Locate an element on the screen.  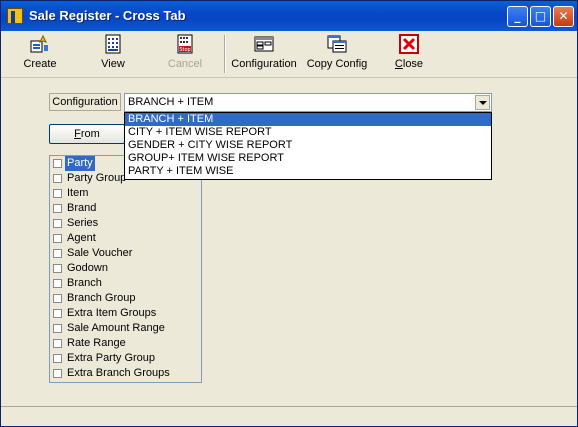
maximize-button: □ is located at coordinates (540, 16).